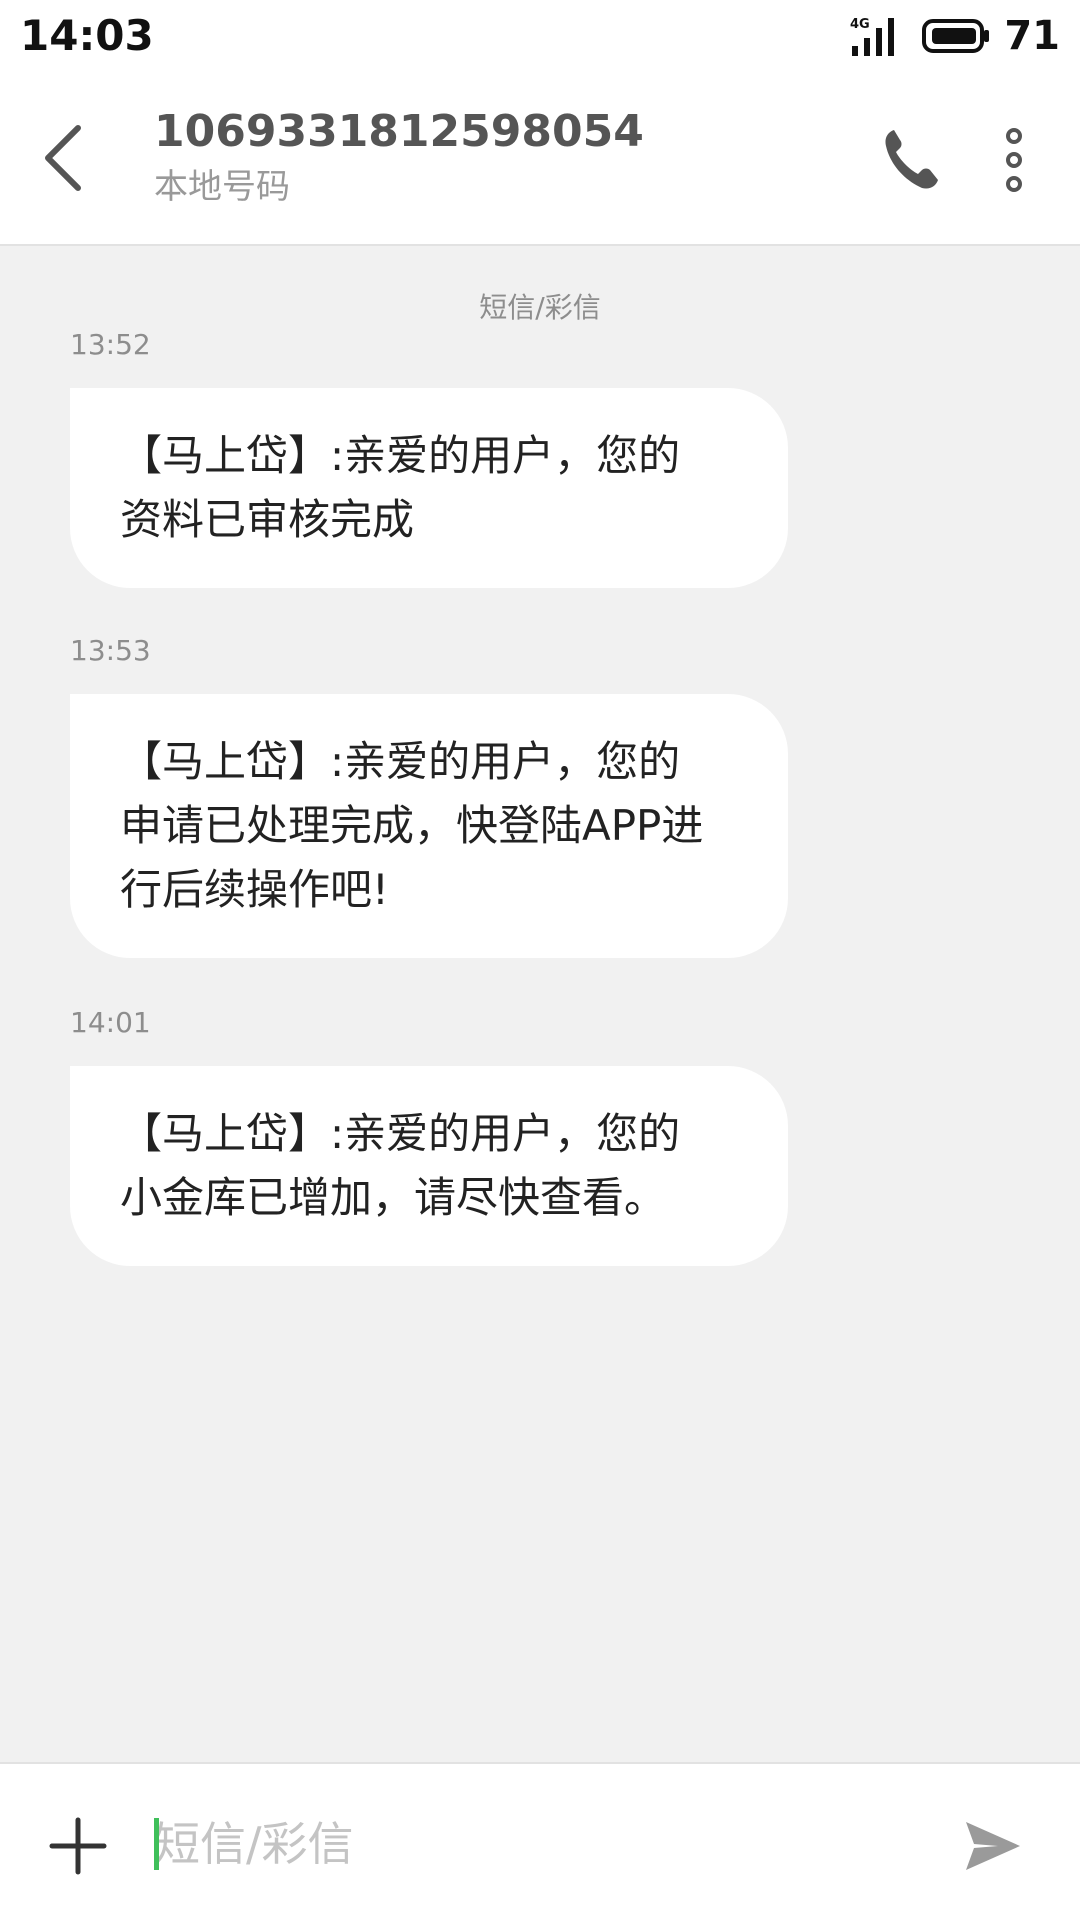  What do you see at coordinates (64, 158) in the screenshot?
I see `back-icon` at bounding box center [64, 158].